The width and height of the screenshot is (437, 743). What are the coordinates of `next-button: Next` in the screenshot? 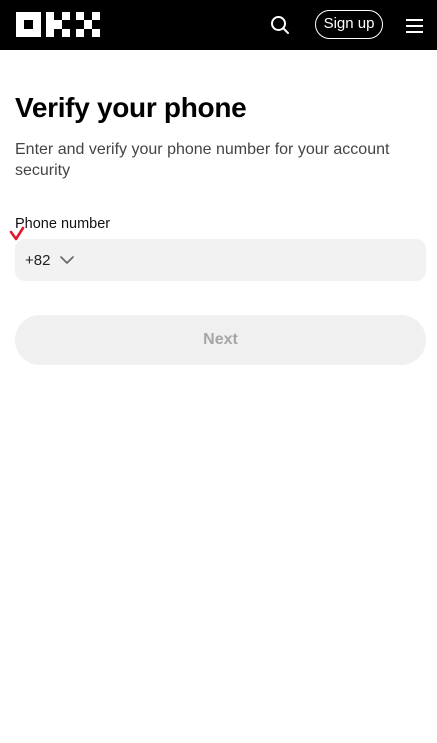 It's located at (220, 340).